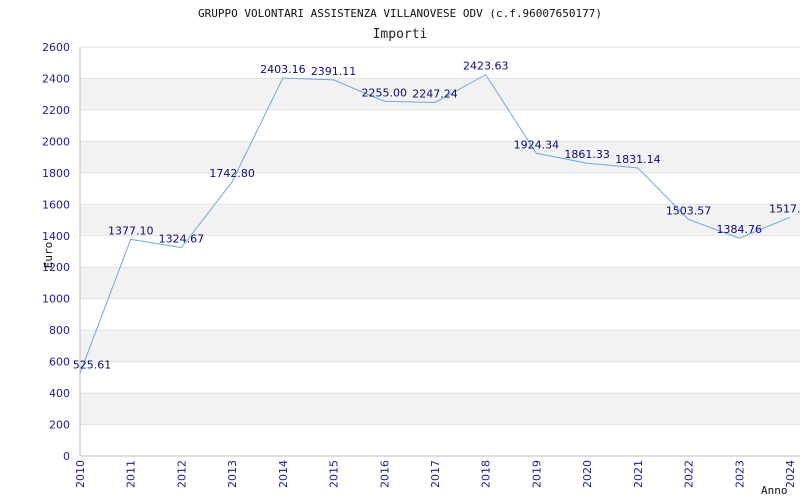 This screenshot has width=800, height=500. What do you see at coordinates (56, 47) in the screenshot?
I see `y-tick-label: 2600` at bounding box center [56, 47].